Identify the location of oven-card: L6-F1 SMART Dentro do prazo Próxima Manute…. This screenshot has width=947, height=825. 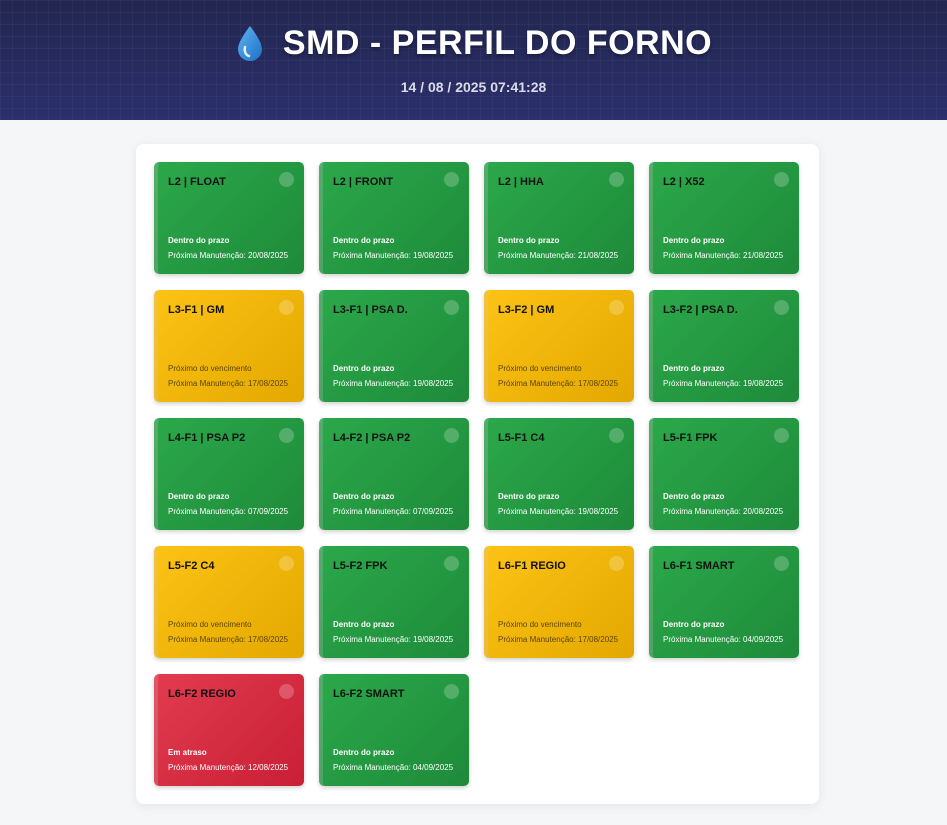
(724, 602).